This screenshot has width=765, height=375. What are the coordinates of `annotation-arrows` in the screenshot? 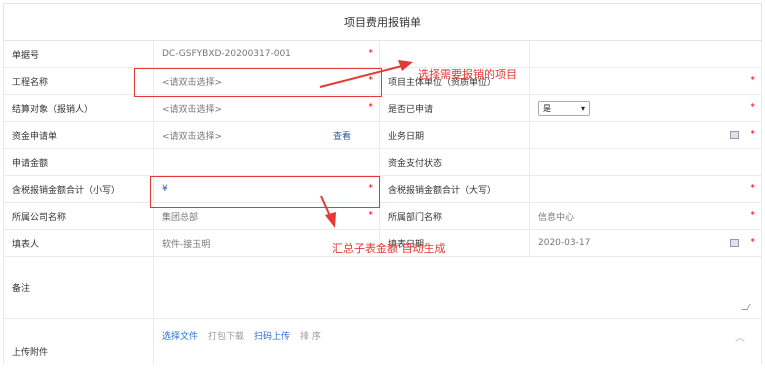 It's located at (366, 144).